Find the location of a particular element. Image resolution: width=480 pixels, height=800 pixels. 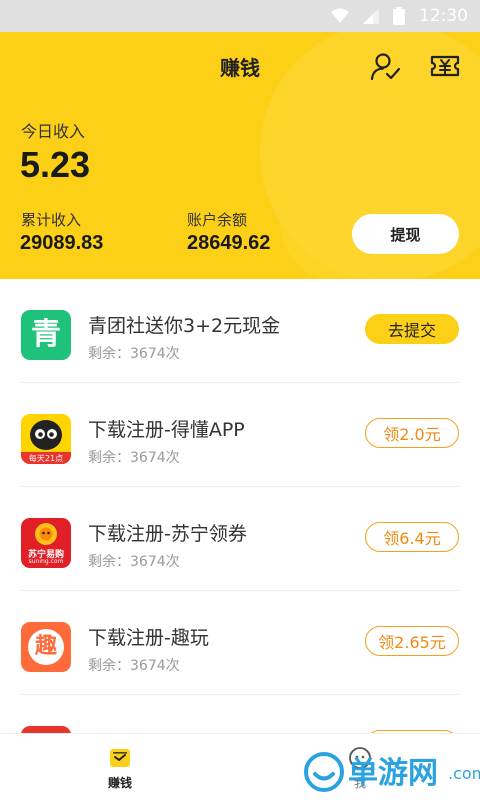

total-income-label: 累计收入 is located at coordinates (51, 220).